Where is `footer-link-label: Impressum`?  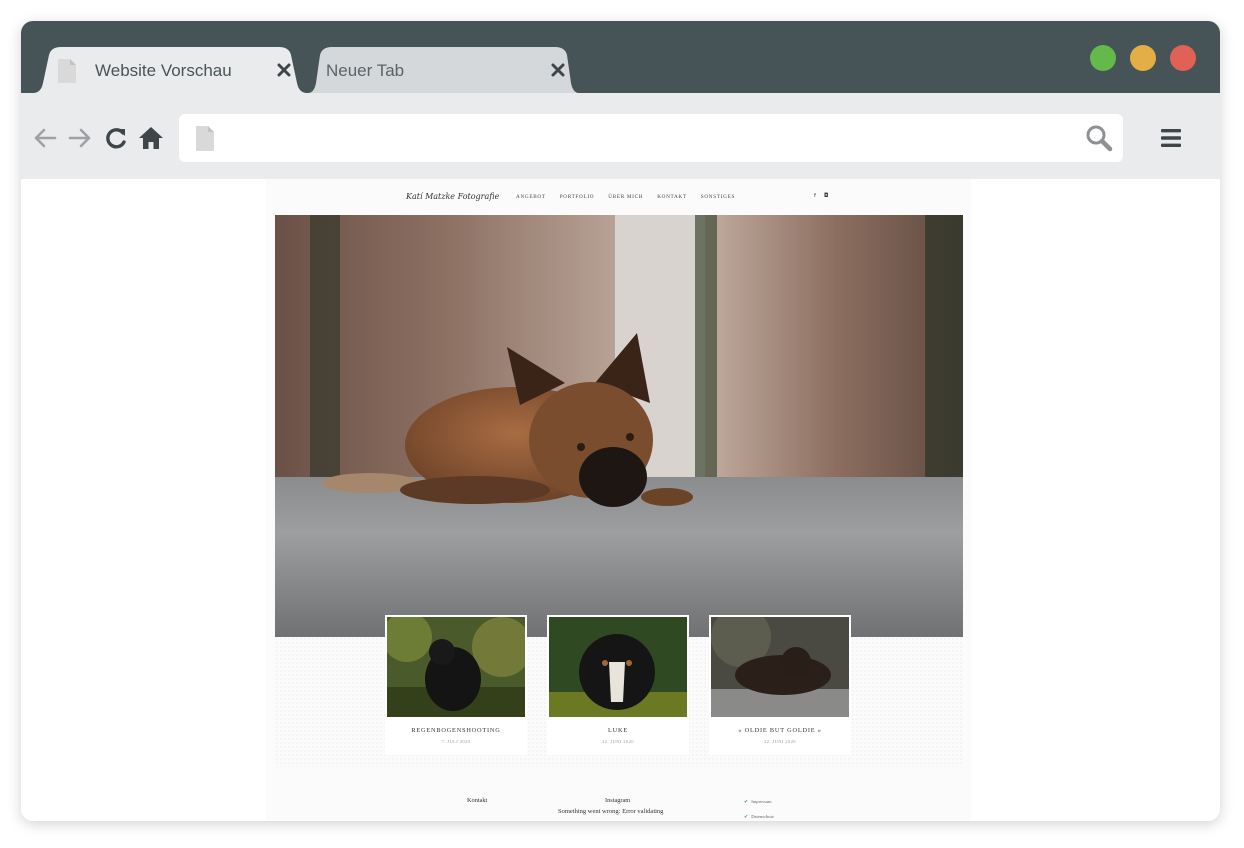
footer-link-label: Impressum is located at coordinates (761, 801).